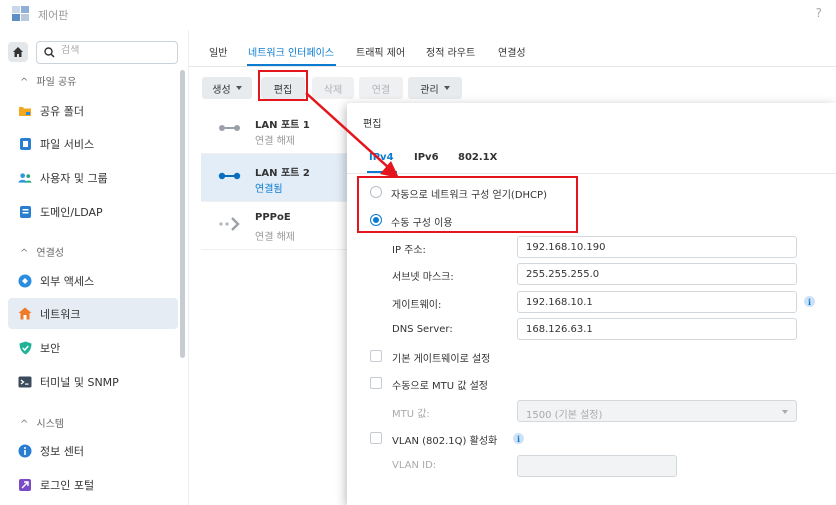 The height and width of the screenshot is (505, 836). Describe the element at coordinates (352, 135) in the screenshot. I see `annotation-arrow` at that location.